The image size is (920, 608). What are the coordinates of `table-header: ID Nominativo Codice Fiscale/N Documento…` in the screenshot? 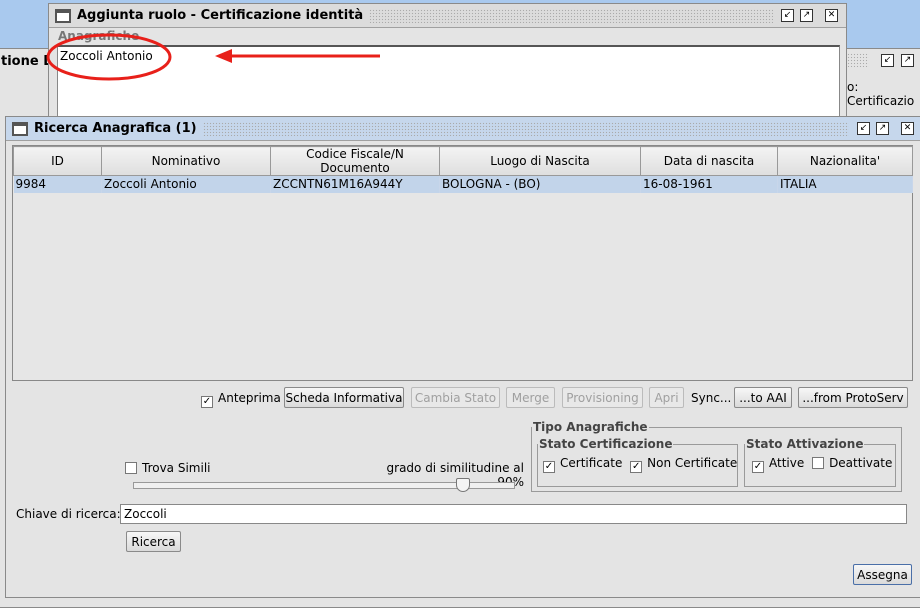 It's located at (463, 161).